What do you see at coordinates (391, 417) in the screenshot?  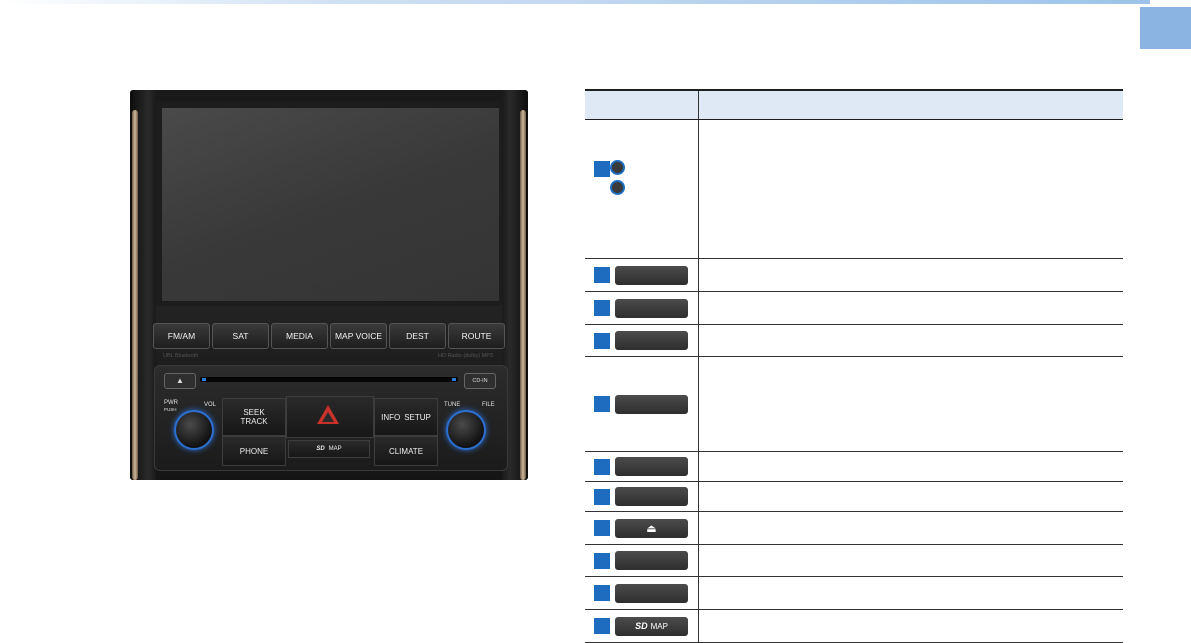 I see `info-label: INFO` at bounding box center [391, 417].